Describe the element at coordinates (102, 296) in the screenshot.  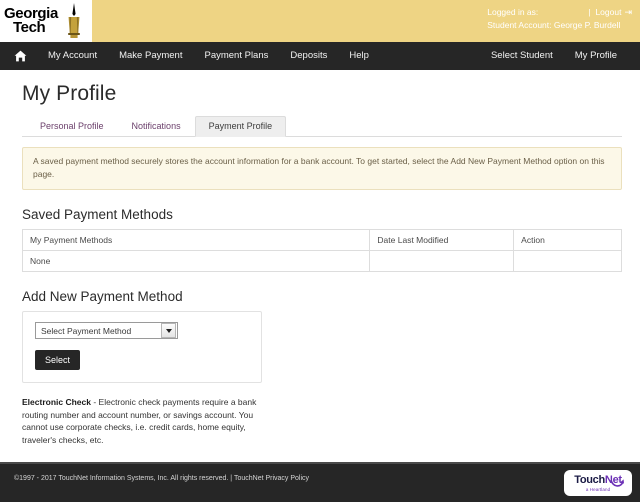
I see `add-new-payment-method-heading: Add New Payment Method` at that location.